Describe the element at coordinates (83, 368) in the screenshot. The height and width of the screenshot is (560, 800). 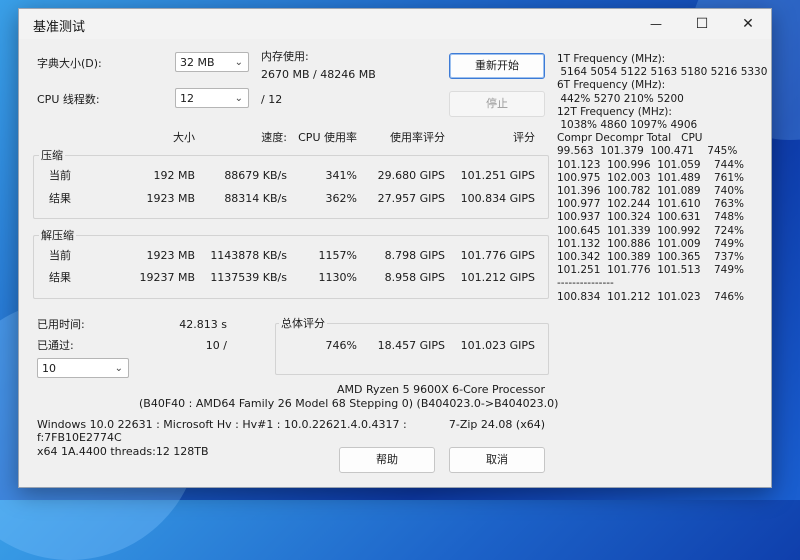
I see `passes-select: 10 ⌄` at that location.